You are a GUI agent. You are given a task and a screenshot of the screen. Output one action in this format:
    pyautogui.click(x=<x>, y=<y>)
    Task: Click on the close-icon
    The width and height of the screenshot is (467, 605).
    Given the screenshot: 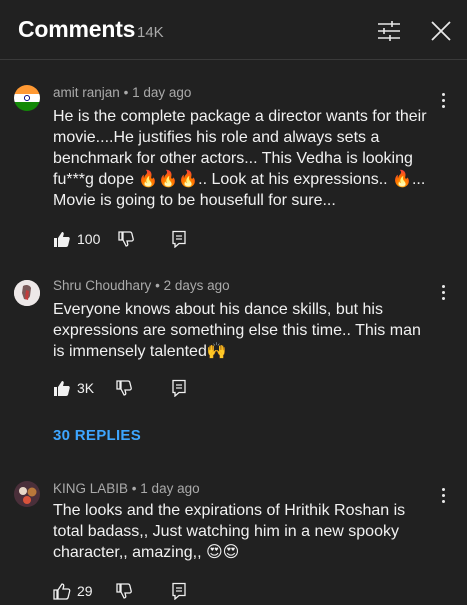 What is the action you would take?
    pyautogui.click(x=441, y=31)
    